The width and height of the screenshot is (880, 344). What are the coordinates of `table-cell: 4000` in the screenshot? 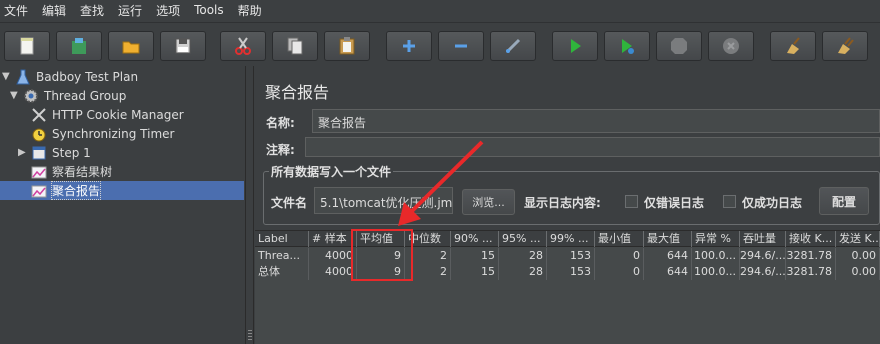 It's located at (333, 256).